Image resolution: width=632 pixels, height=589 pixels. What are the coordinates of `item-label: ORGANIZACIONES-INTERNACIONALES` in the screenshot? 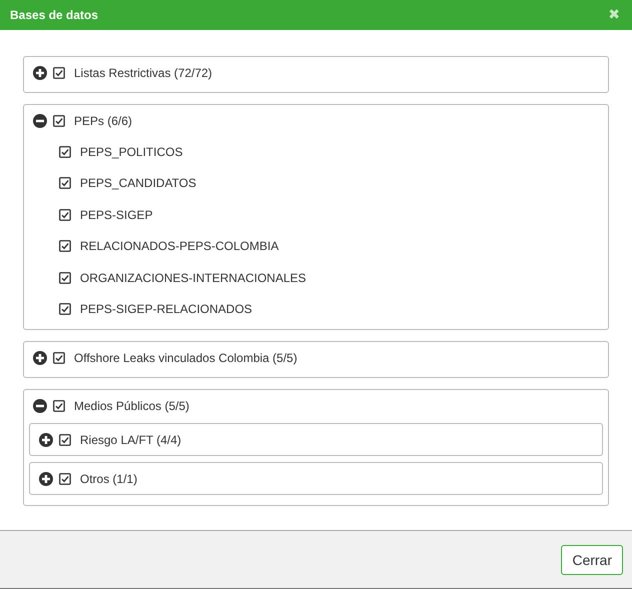 It's located at (193, 277).